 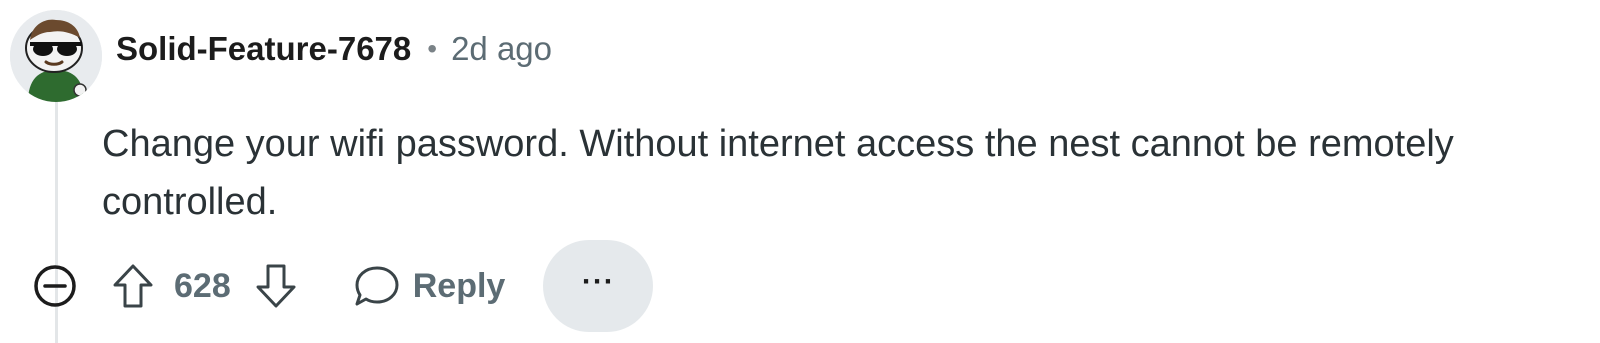 I want to click on arrow-down-icon, so click(x=276, y=286).